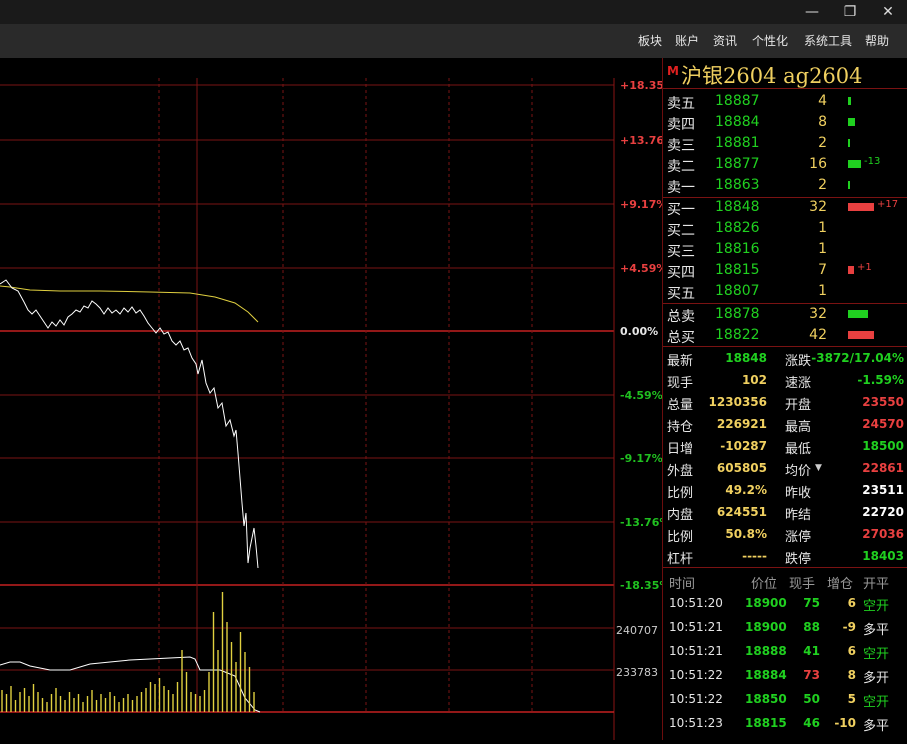 This screenshot has width=907, height=744. Describe the element at coordinates (818, 468) in the screenshot. I see `dropdown-arrow-icon: ▼` at that location.